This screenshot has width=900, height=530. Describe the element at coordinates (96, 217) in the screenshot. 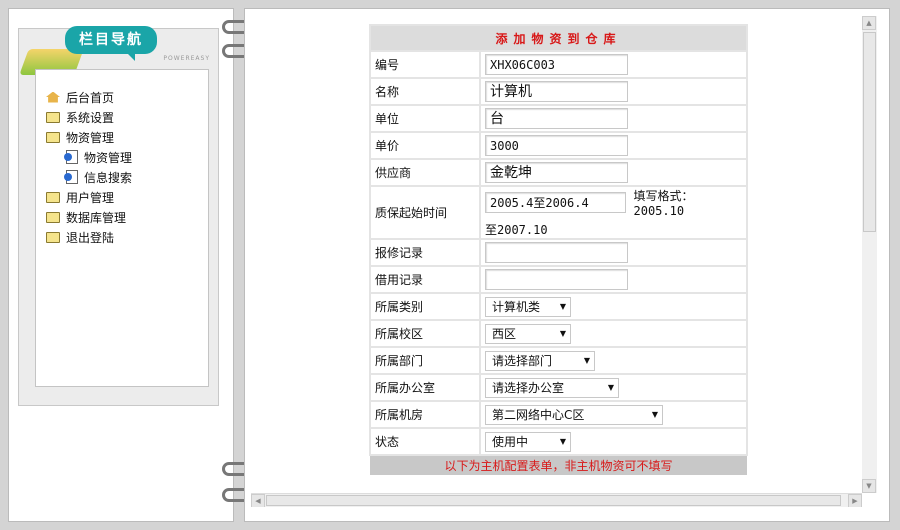

I see `nav-item-label: 数据库管理` at that location.